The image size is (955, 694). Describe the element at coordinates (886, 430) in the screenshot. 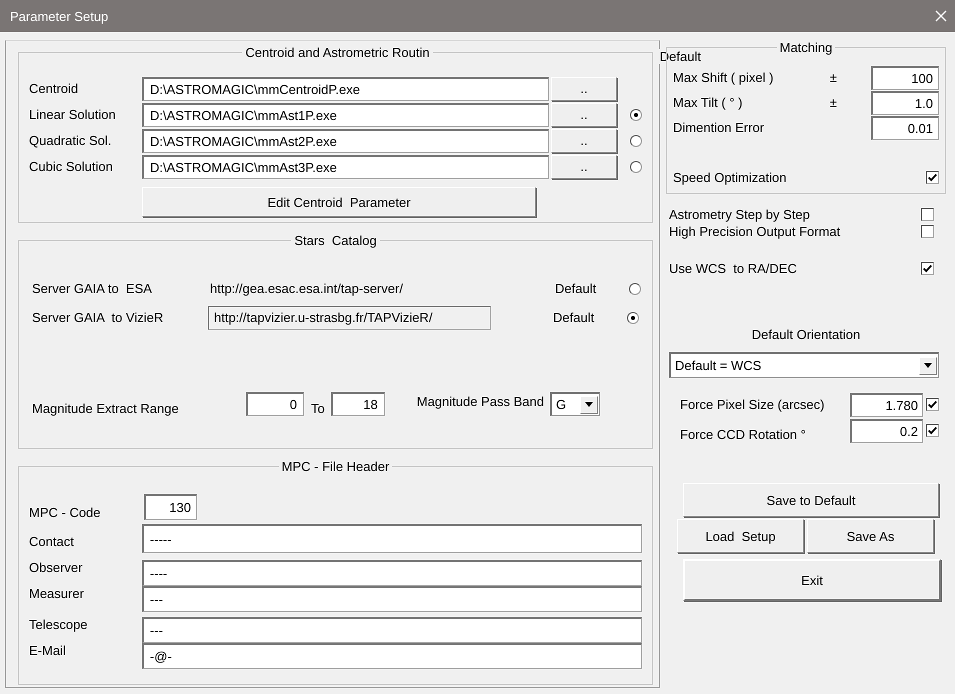

I see `number-field: 0.2` at that location.